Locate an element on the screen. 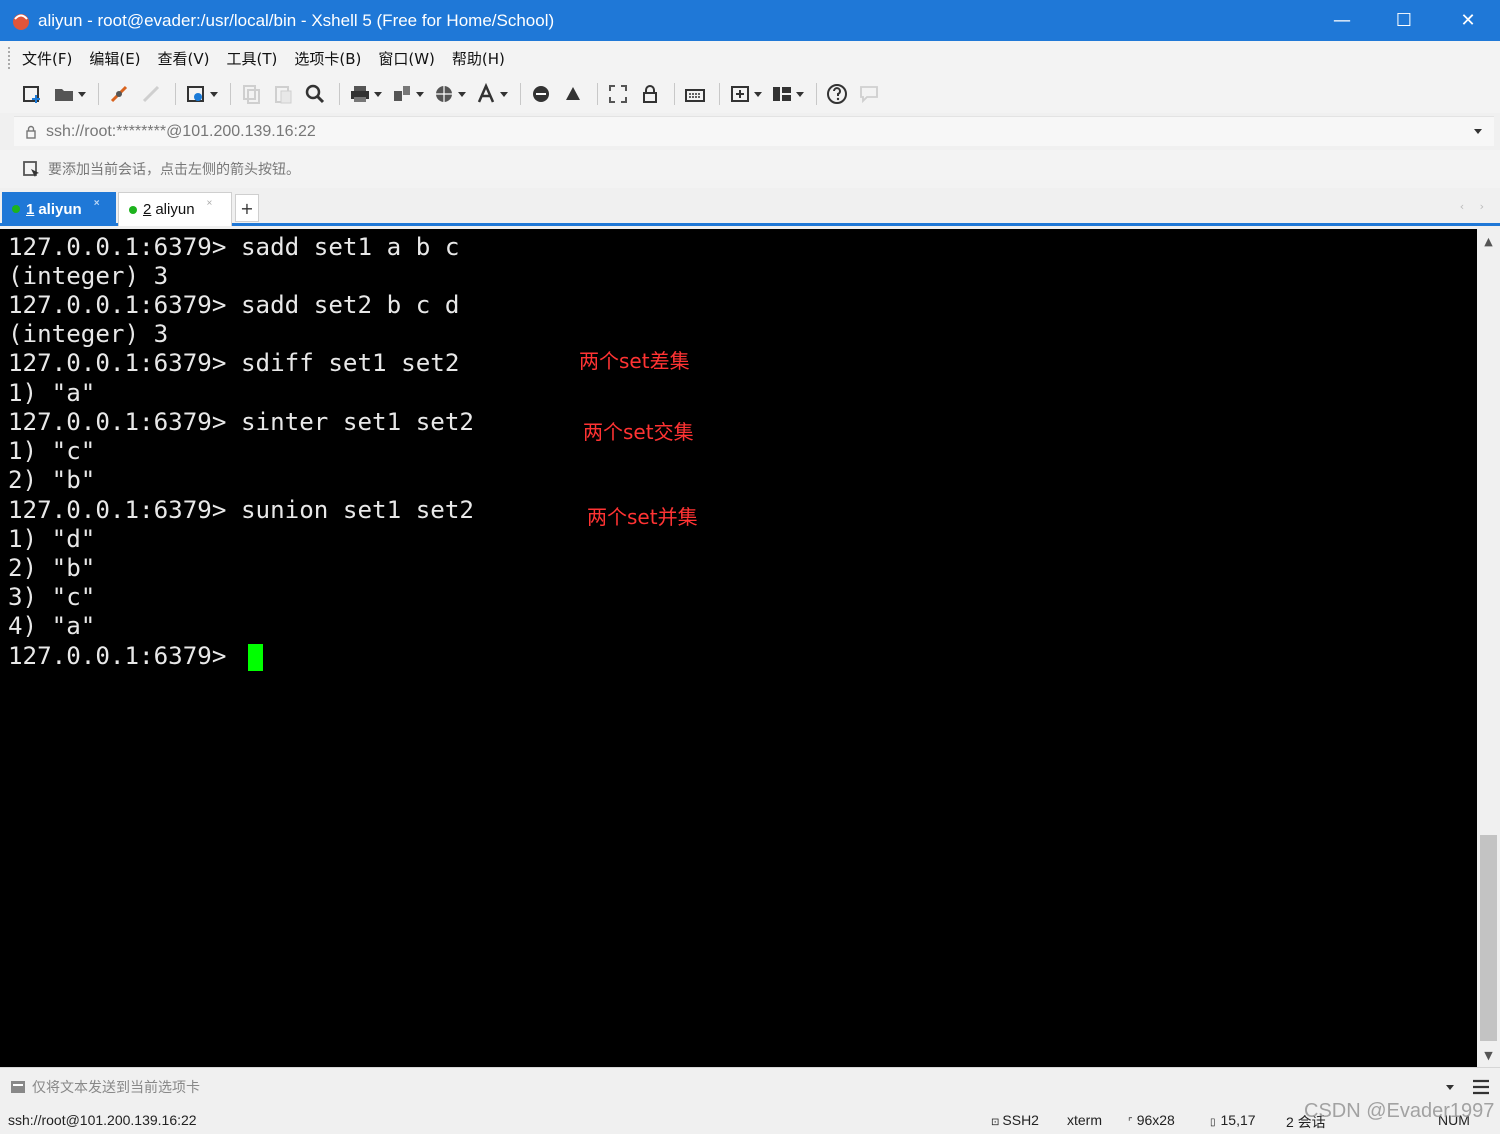  terminal-line: 2) "b" is located at coordinates (52, 568).